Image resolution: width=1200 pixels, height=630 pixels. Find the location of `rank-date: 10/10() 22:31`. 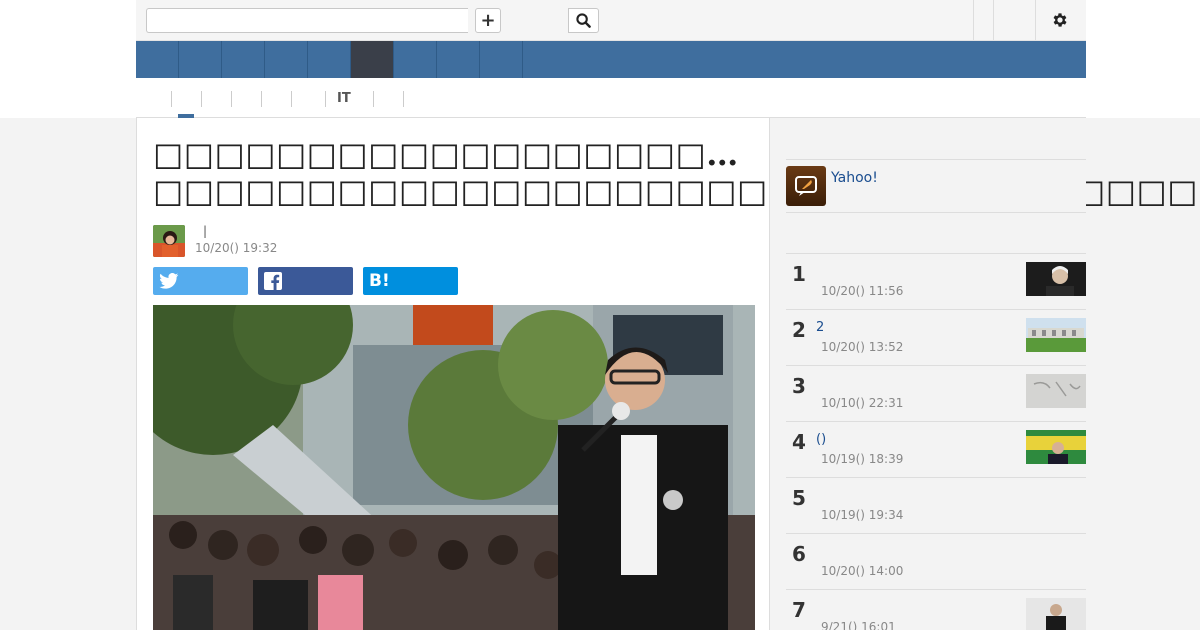

rank-date: 10/10() 22:31 is located at coordinates (862, 403).